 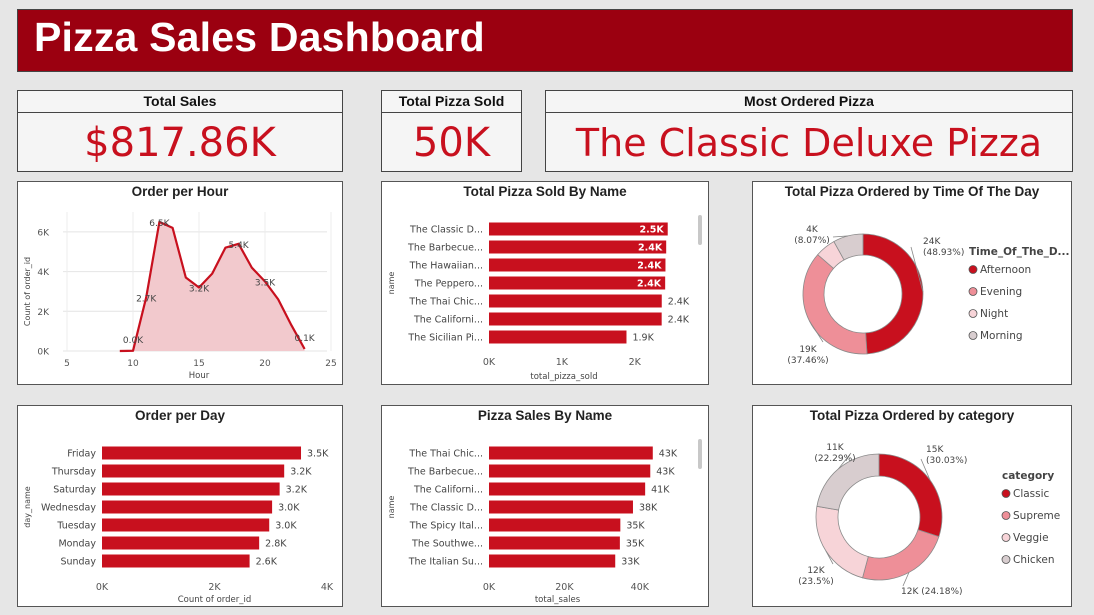 I want to click on legend-item-label: Veggie, so click(x=1031, y=538).